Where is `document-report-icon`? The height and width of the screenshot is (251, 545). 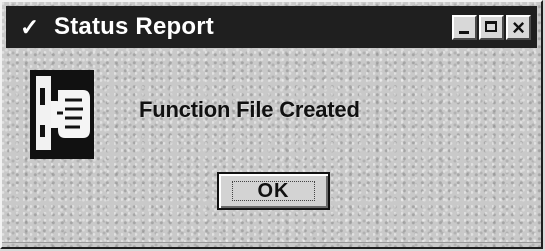
document-report-icon is located at coordinates (62, 114).